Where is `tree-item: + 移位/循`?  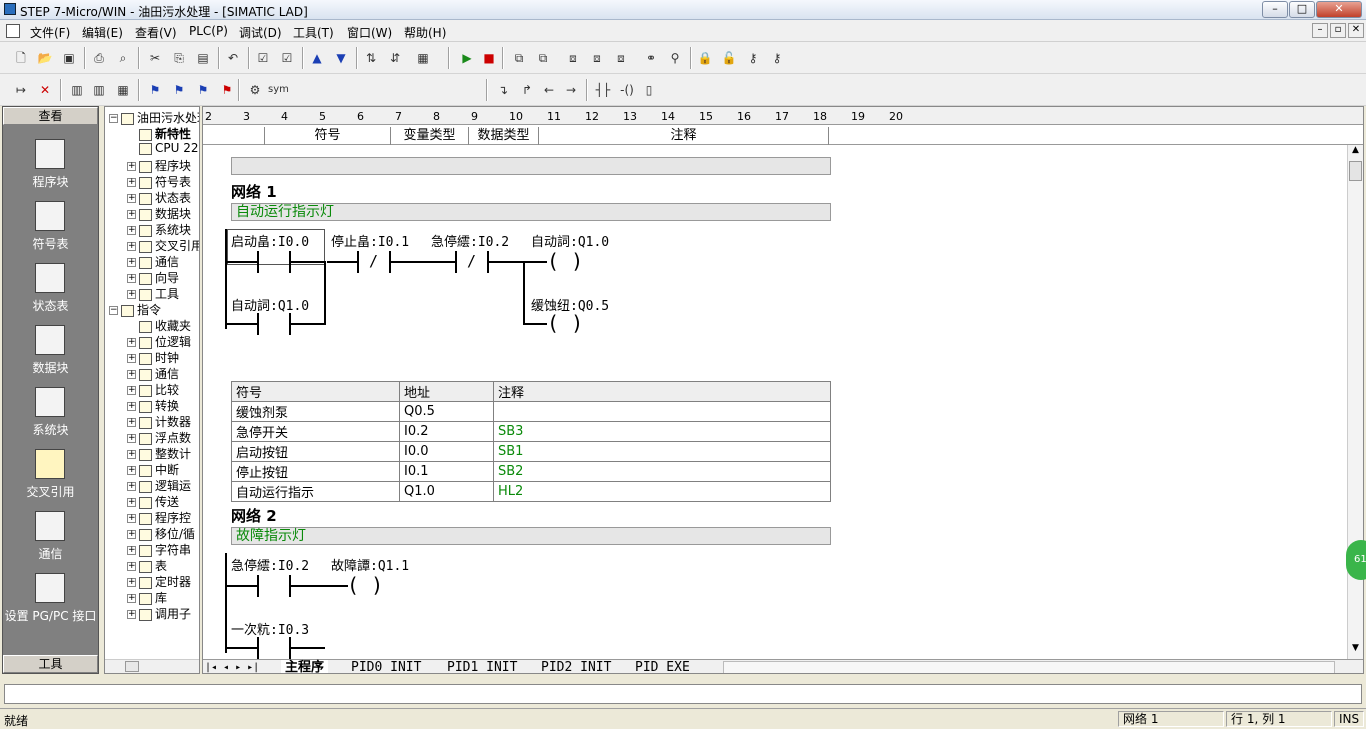 tree-item: + 移位/循 is located at coordinates (161, 533).